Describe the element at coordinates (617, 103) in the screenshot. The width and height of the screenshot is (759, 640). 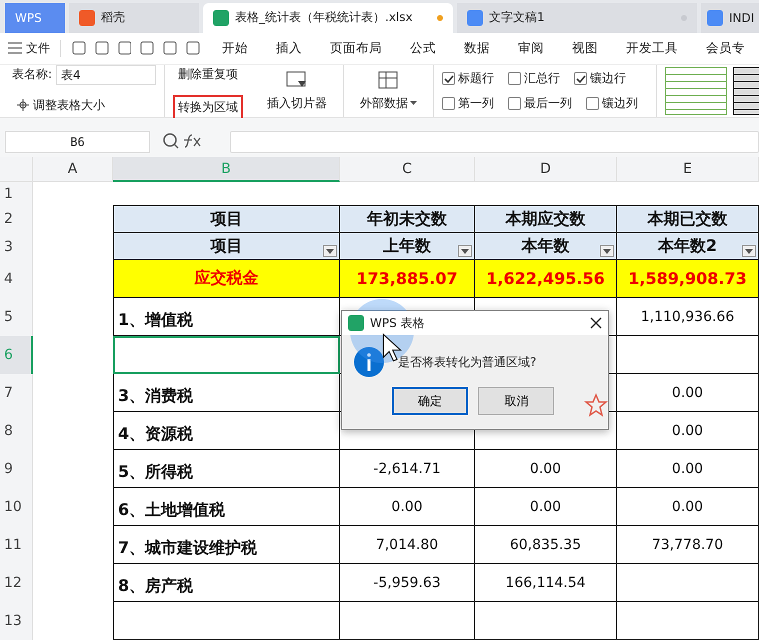
I see `option-checkbox: 镶边列` at that location.